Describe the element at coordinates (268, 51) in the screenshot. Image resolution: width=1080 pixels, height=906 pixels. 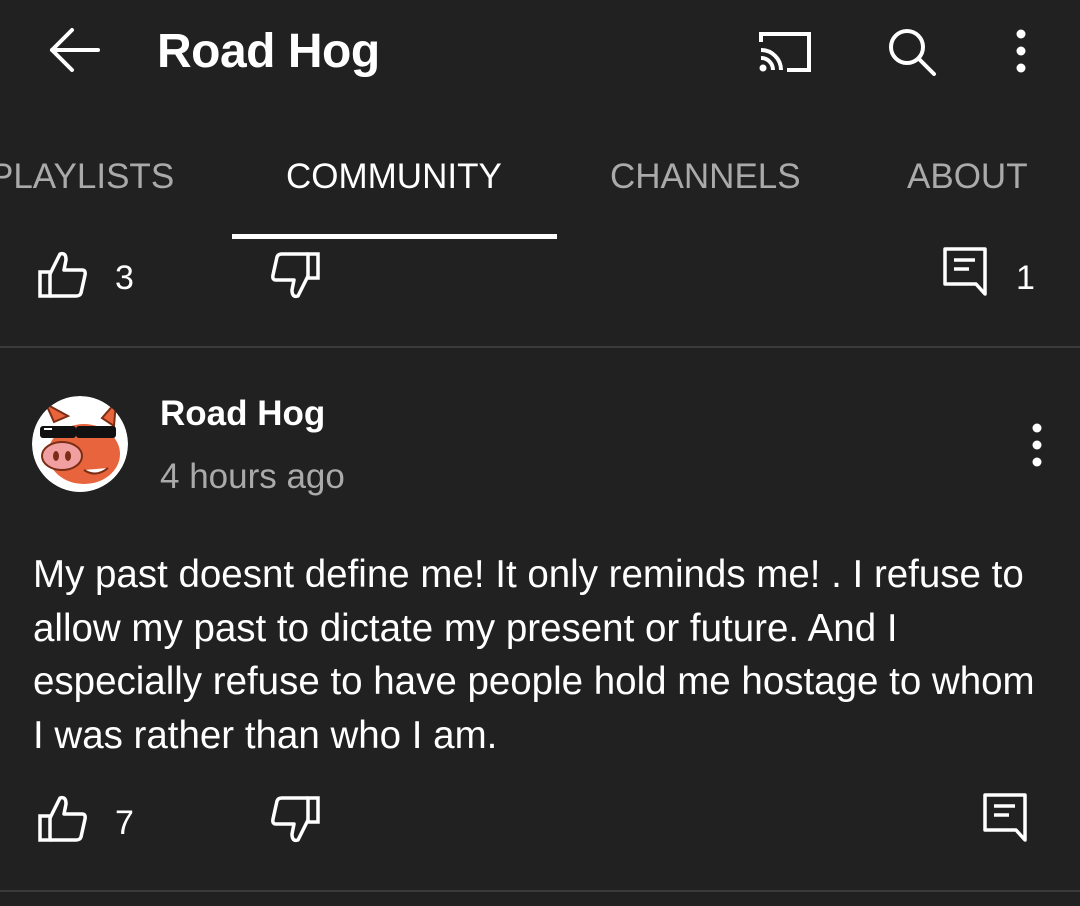
I see `channel-title: Road Hog` at that location.